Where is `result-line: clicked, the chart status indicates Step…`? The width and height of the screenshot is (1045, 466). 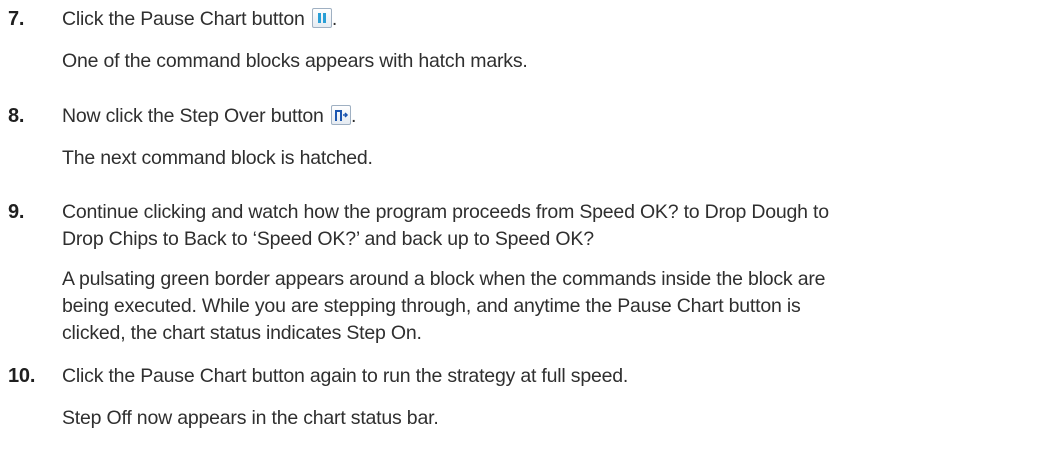 result-line: clicked, the chart status indicates Step… is located at coordinates (242, 333).